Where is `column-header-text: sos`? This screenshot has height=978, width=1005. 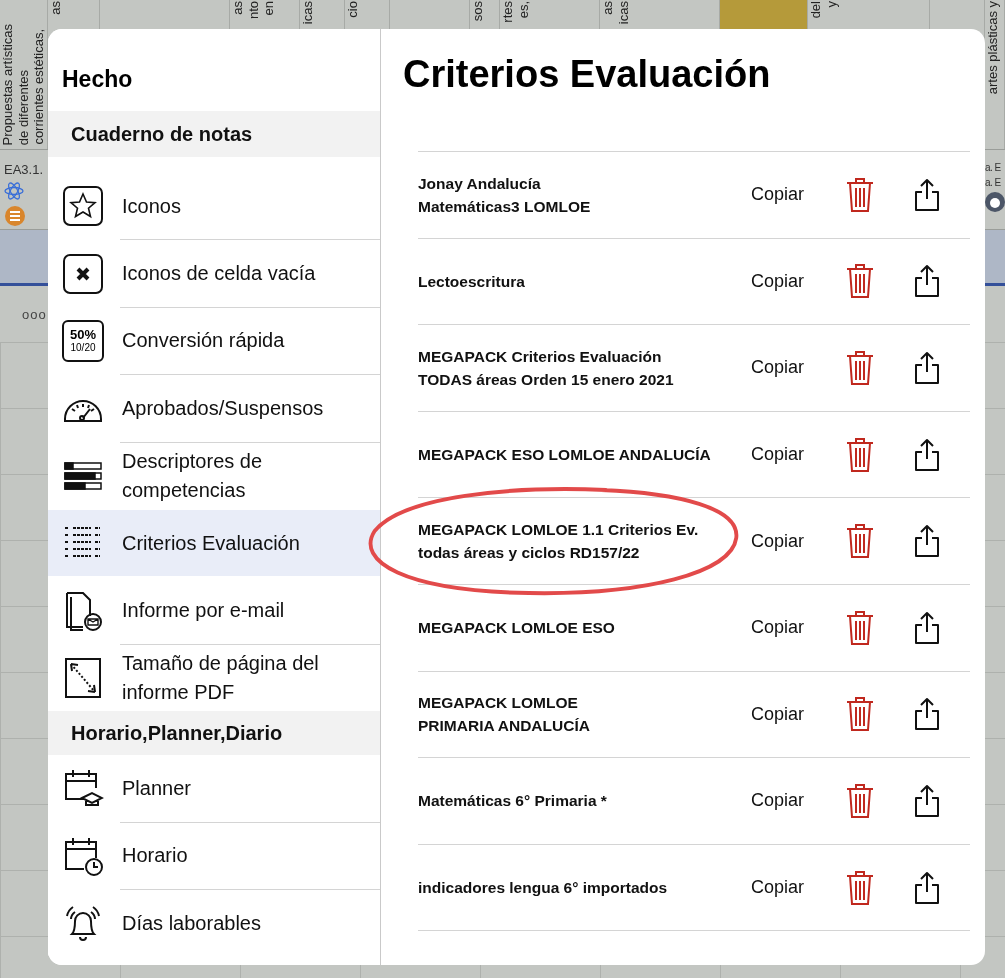
column-header-text: sos is located at coordinates (478, 11).